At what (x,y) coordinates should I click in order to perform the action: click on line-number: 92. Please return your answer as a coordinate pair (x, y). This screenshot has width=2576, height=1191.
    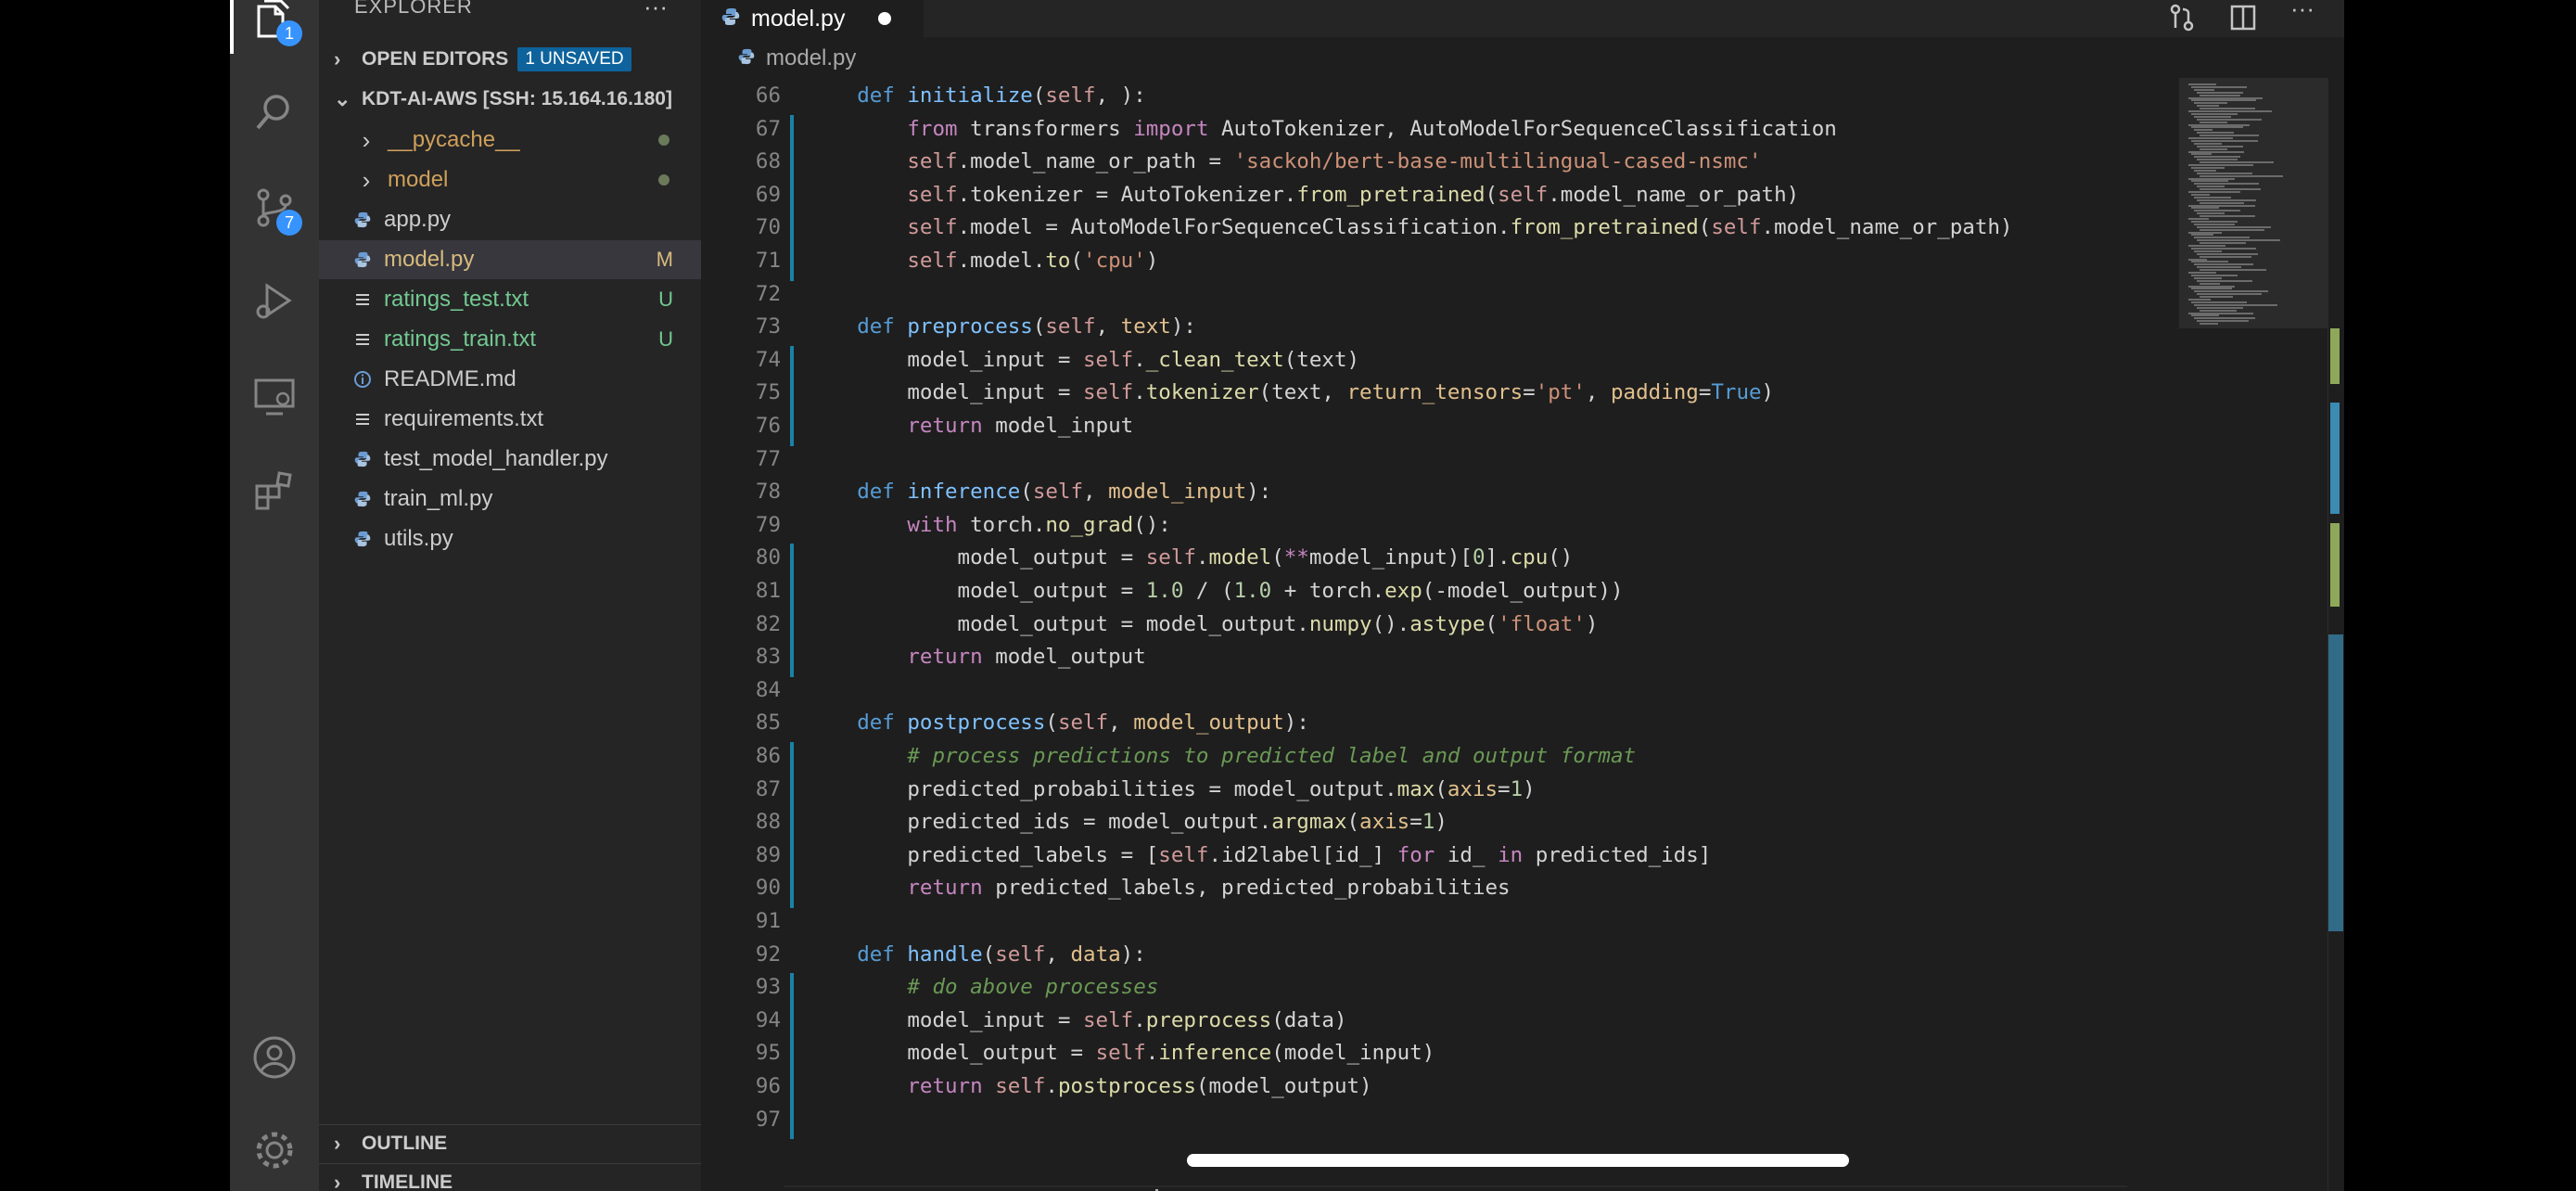
    Looking at the image, I should click on (768, 954).